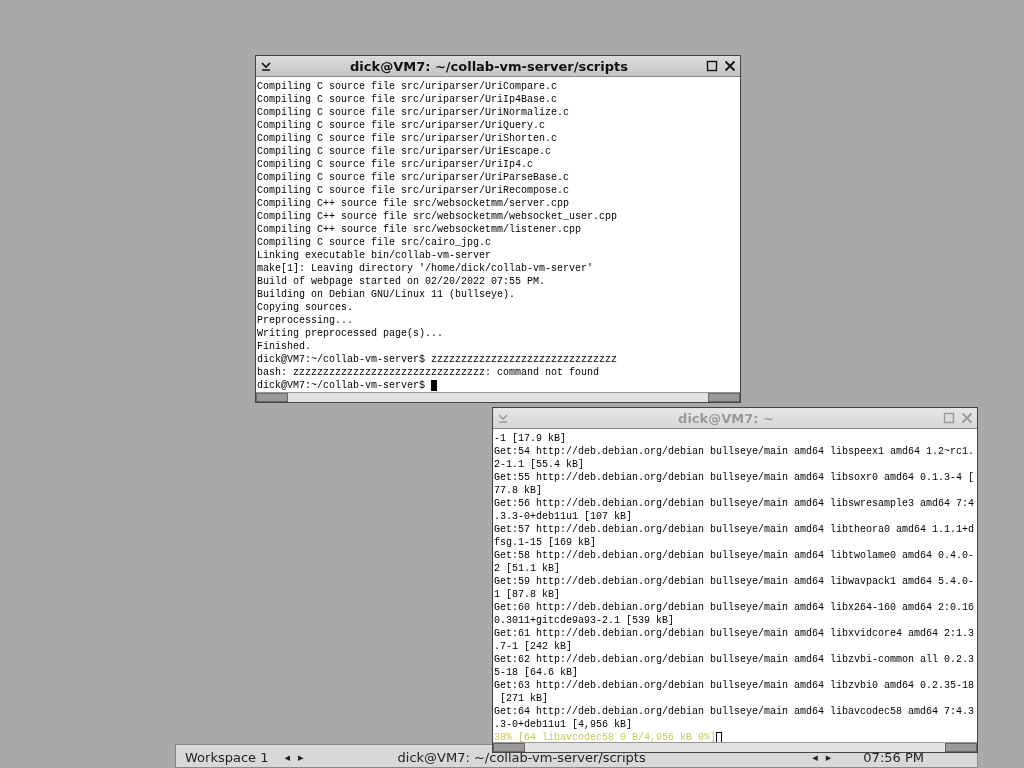 Image resolution: width=1024 pixels, height=768 pixels. Describe the element at coordinates (407, 138) in the screenshot. I see `terminal-line: Compiling C source file src/uriparser/UriShorten.c` at that location.